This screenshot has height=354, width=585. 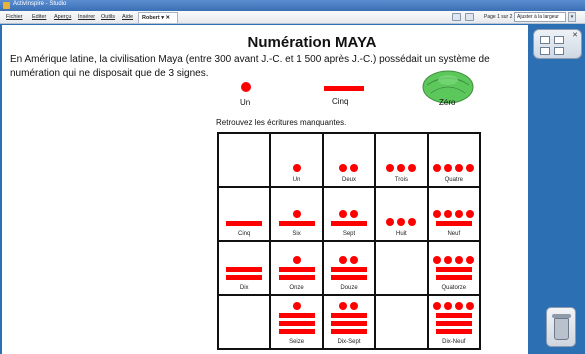 I want to click on page-title: Numération MAYA, so click(x=312, y=42).